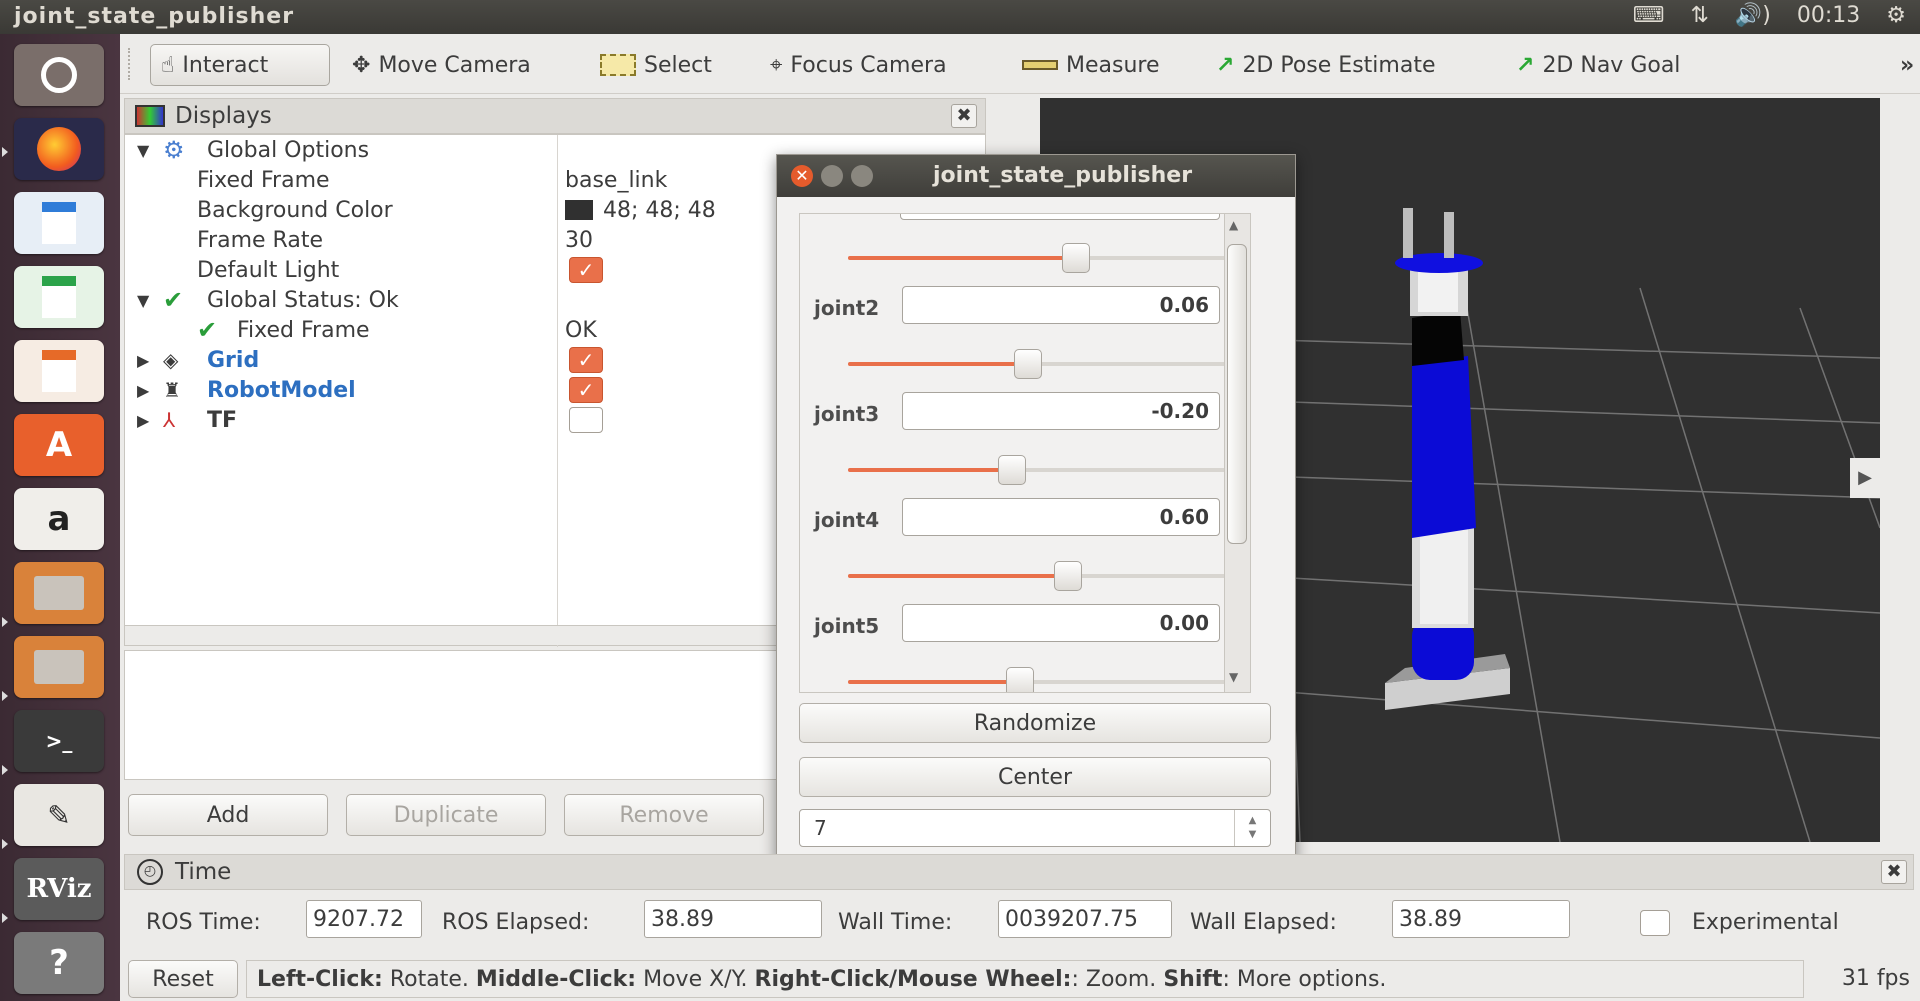 This screenshot has width=1920, height=1001. Describe the element at coordinates (664, 815) in the screenshot. I see `remove-button: Remove` at that location.